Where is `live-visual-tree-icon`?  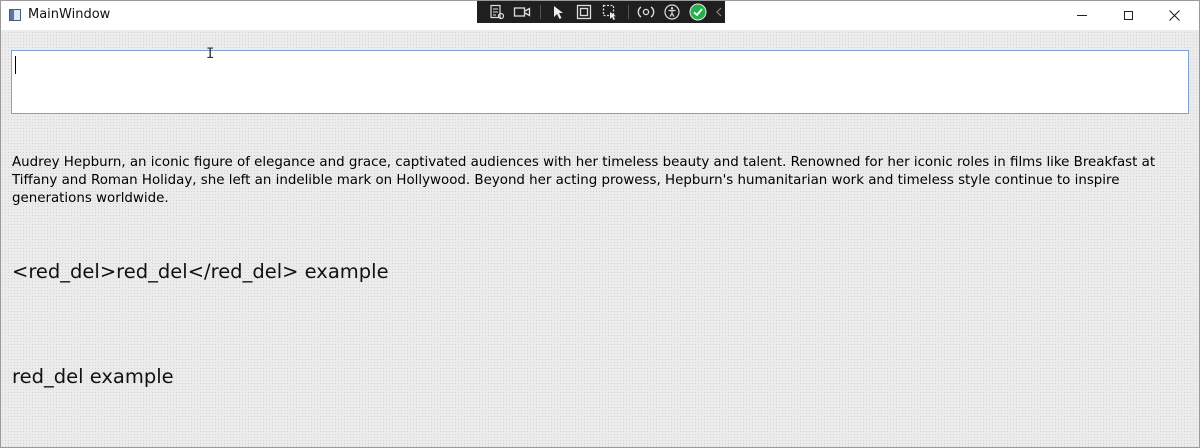 live-visual-tree-icon is located at coordinates (497, 12).